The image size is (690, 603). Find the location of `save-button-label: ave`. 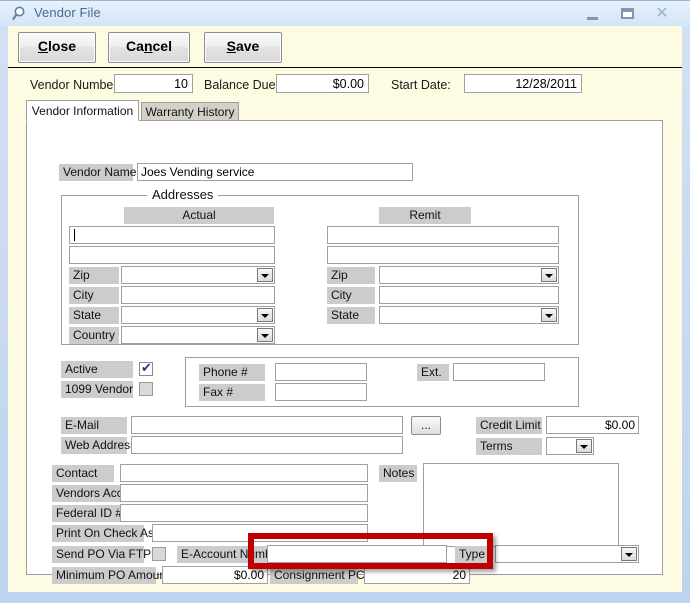

save-button-label: ave is located at coordinates (247, 46).